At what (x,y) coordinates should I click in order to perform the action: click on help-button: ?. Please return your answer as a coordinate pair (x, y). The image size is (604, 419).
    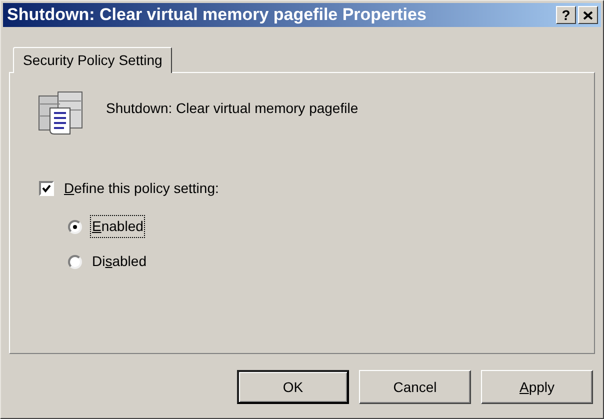
    Looking at the image, I should click on (566, 15).